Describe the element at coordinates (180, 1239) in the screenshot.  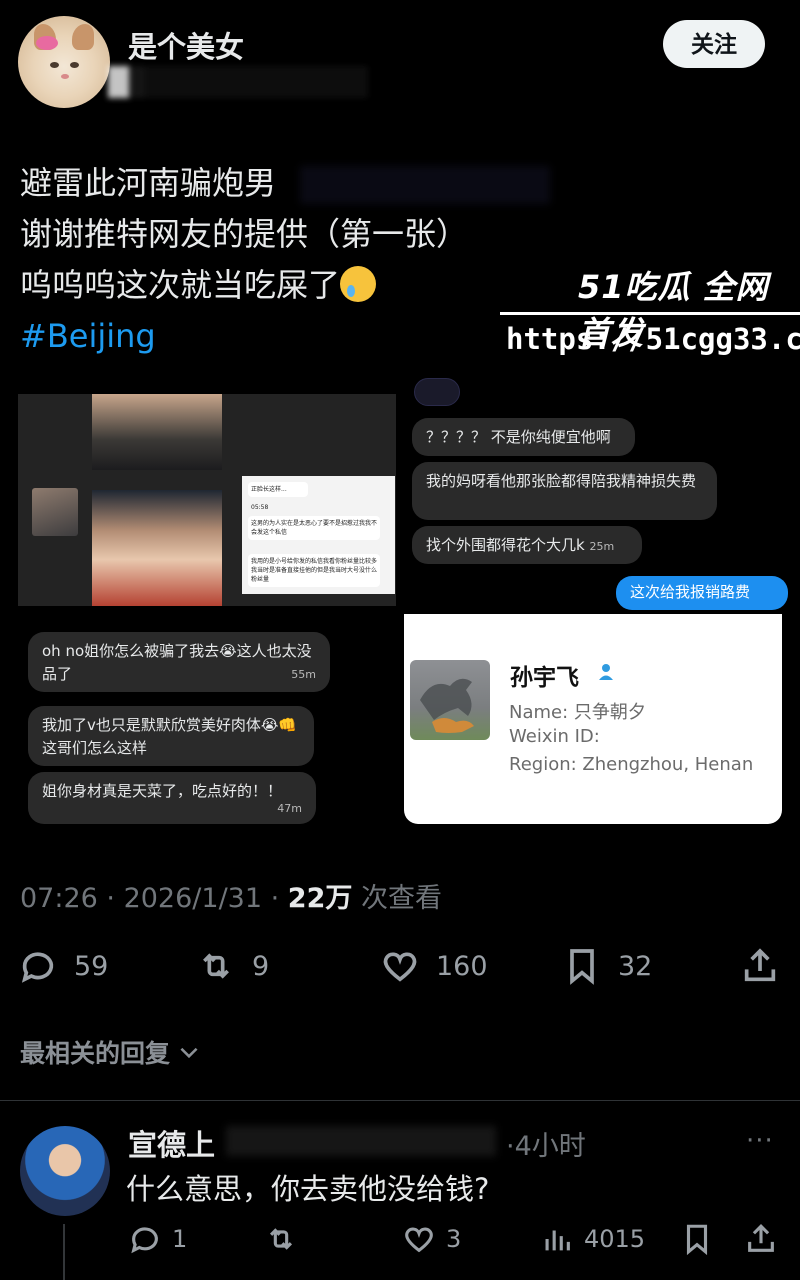
I see `reply-reply-count: 1` at that location.